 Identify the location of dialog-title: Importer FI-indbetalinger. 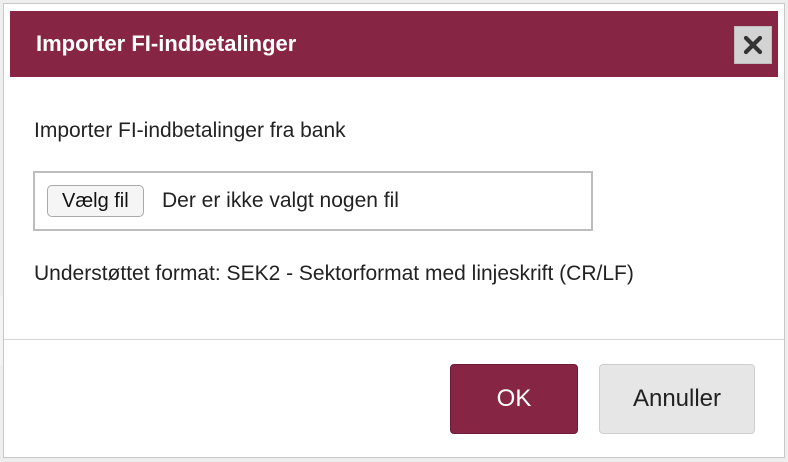
(166, 43).